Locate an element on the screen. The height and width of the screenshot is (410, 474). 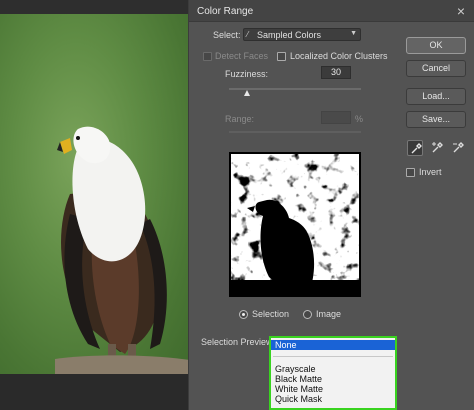
localized-clusters-label: Localized Color Clusters is located at coordinates (339, 56).